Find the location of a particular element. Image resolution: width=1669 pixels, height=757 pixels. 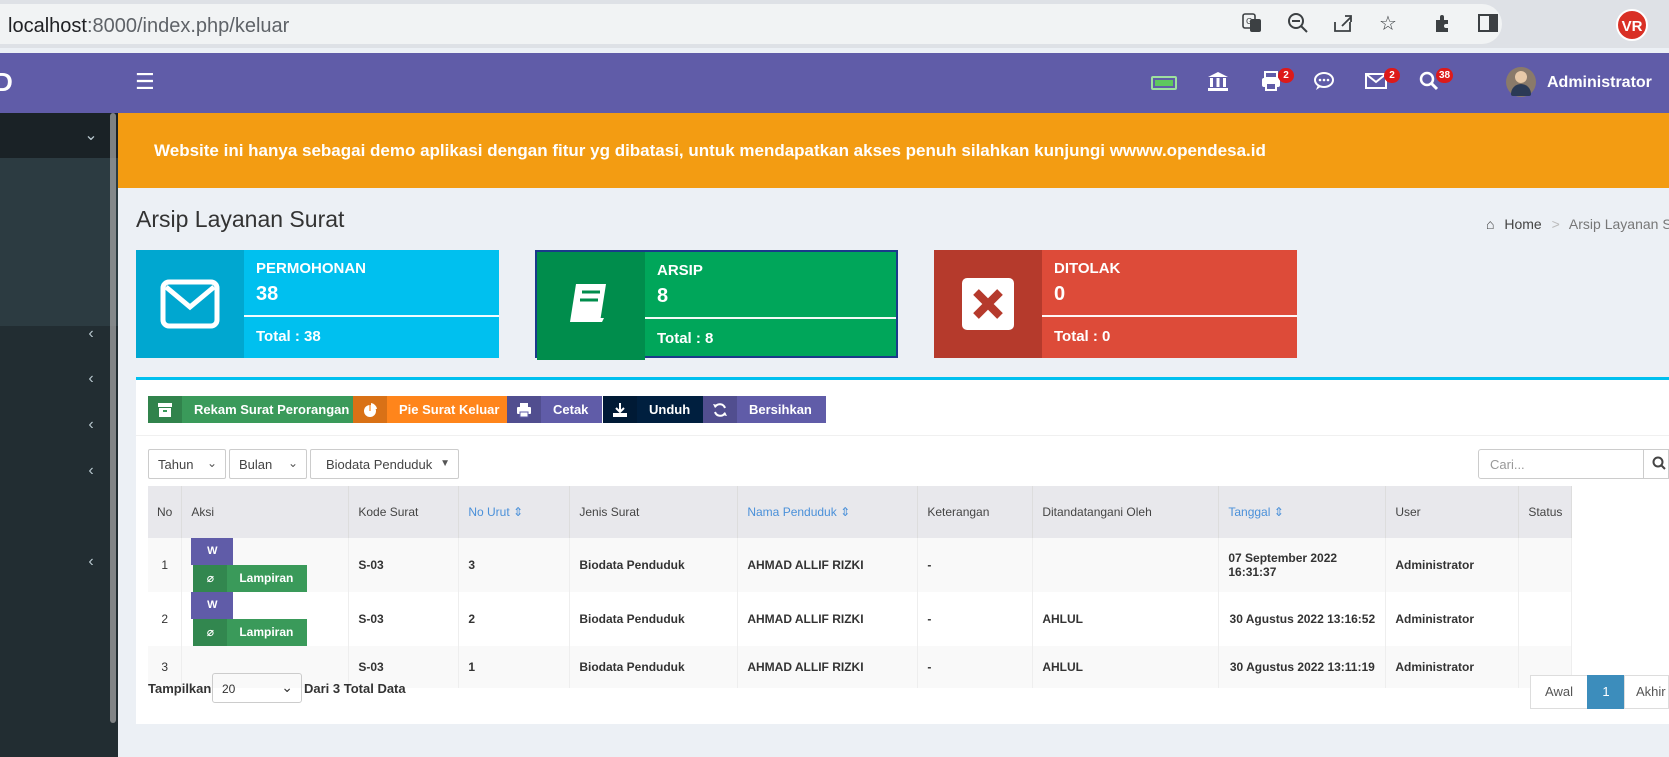

user-avatar is located at coordinates (1521, 82).